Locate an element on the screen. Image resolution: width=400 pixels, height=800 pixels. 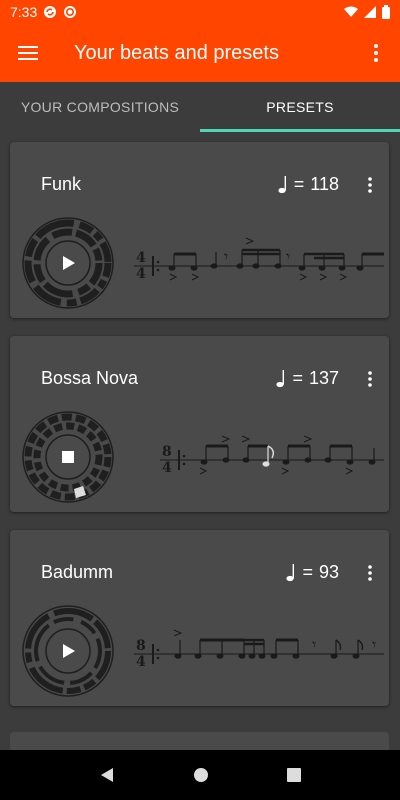
rhythm-notation: 4 4 𝄾 𝄾 is located at coordinates (259, 259).